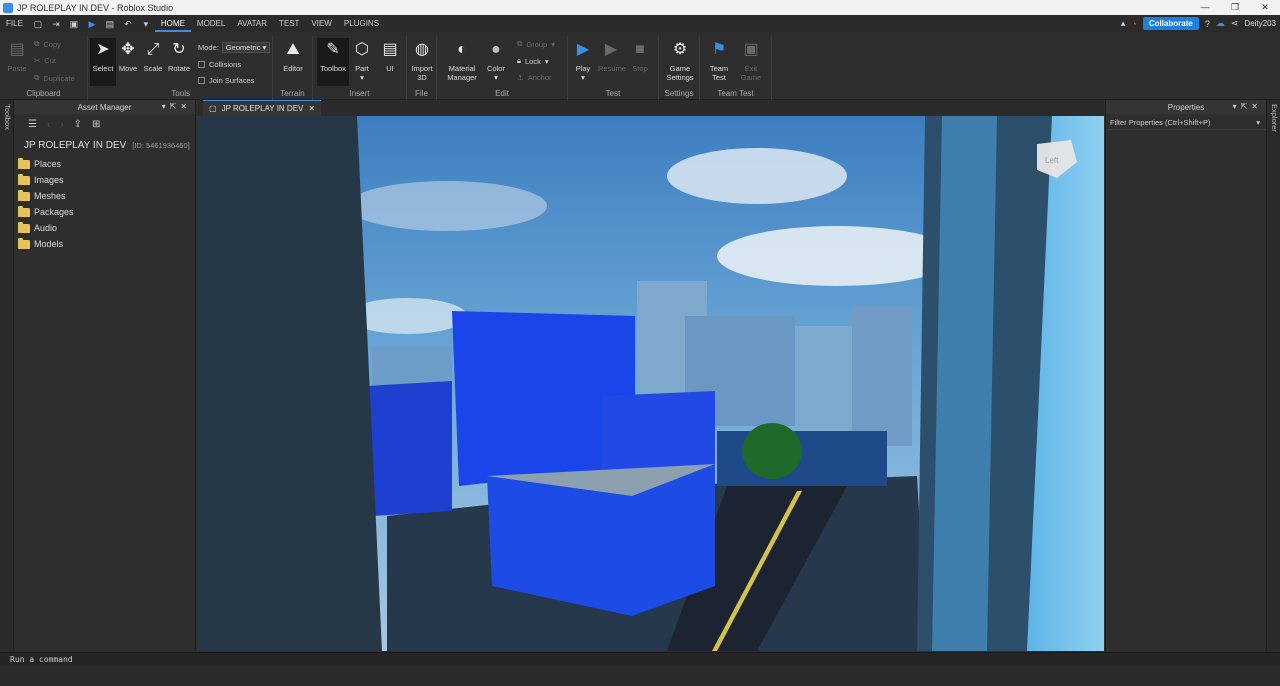  I want to click on new-file-icon: ▢, so click(38, 24).